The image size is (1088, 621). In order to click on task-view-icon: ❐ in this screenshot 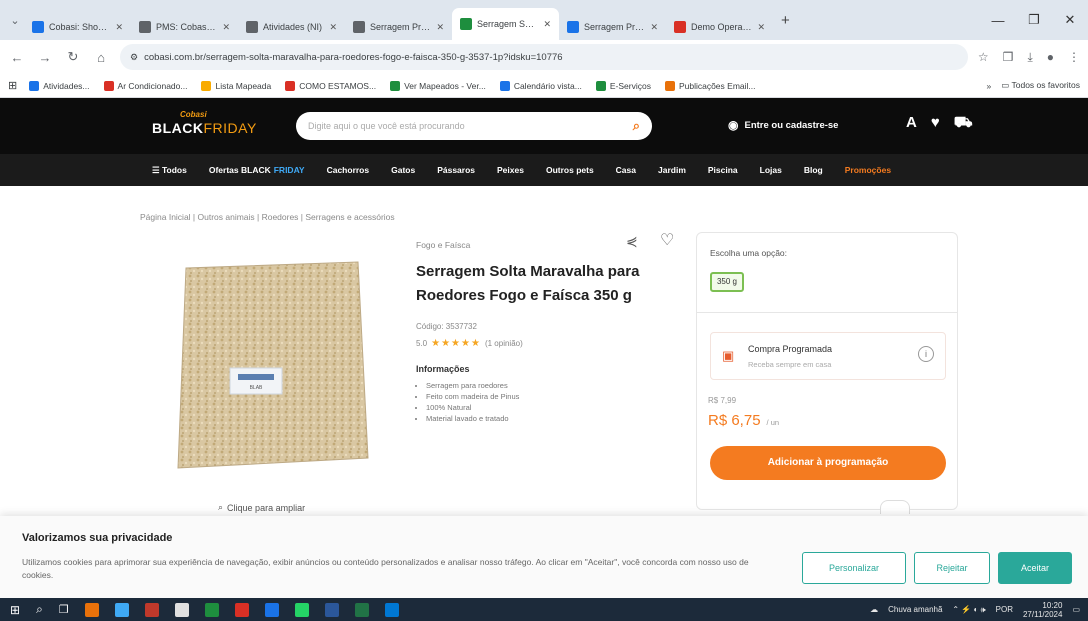, I will do `click(64, 609)`.